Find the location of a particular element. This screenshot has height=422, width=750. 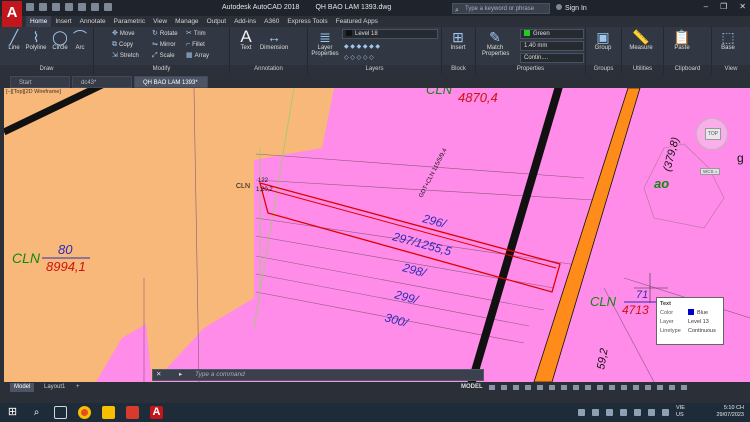

polyline-button: ⌇ Polyline is located at coordinates (36, 40).